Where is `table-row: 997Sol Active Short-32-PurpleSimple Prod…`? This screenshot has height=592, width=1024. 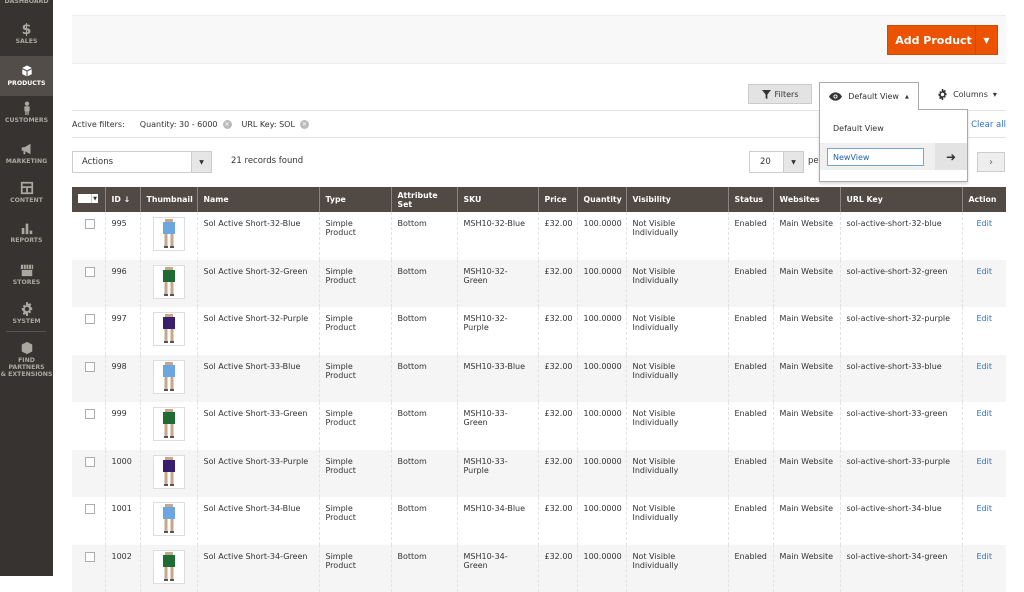
table-row: 997Sol Active Short-32-PurpleSimple Prod… is located at coordinates (539, 331).